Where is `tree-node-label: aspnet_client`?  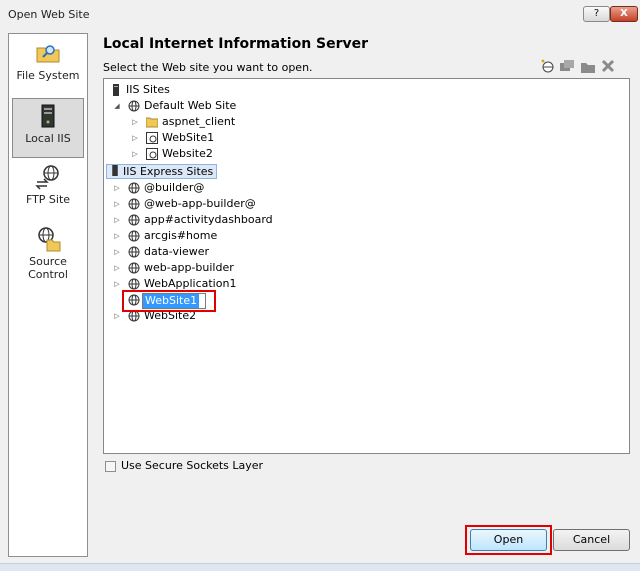 tree-node-label: aspnet_client is located at coordinates (199, 121).